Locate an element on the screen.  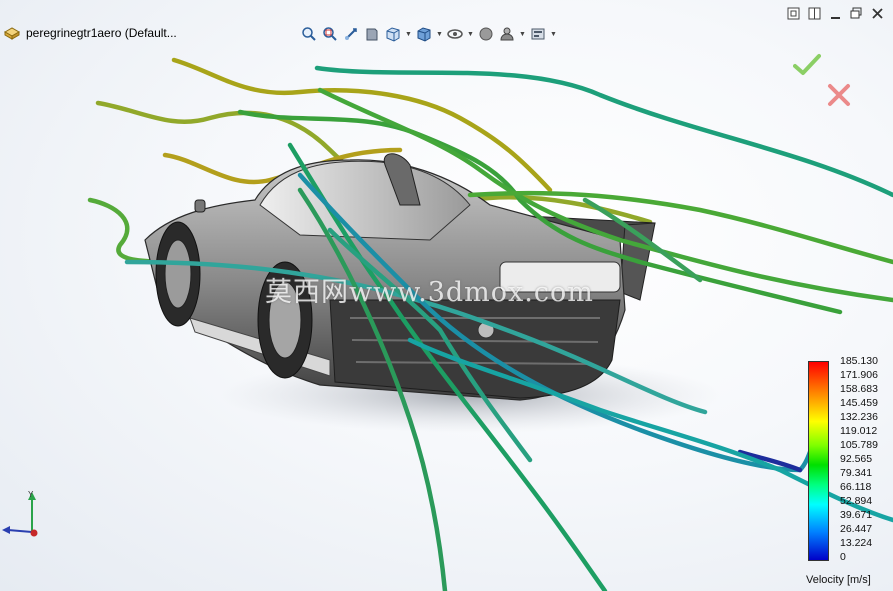
maximize-icon is located at coordinates (856, 13).